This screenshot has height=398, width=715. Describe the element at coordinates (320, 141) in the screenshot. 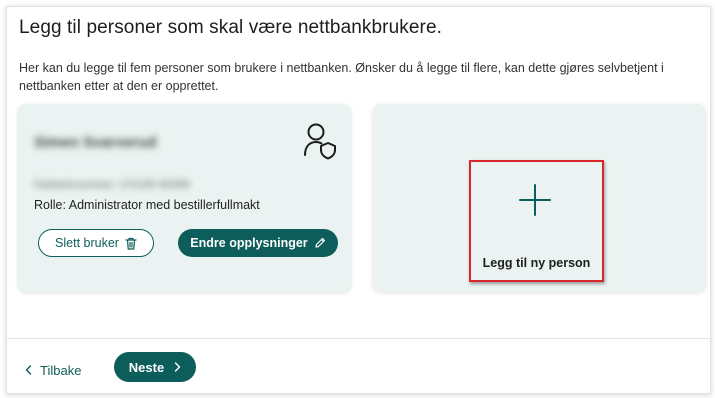

I see `person-shield-icon` at that location.